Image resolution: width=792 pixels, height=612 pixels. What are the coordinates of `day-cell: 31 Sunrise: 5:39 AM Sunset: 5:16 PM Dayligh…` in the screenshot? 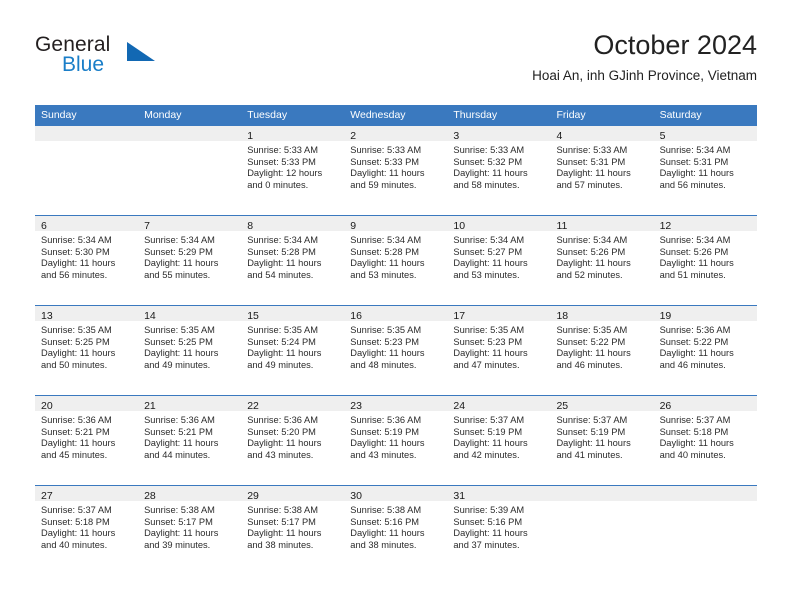 It's located at (499, 530).